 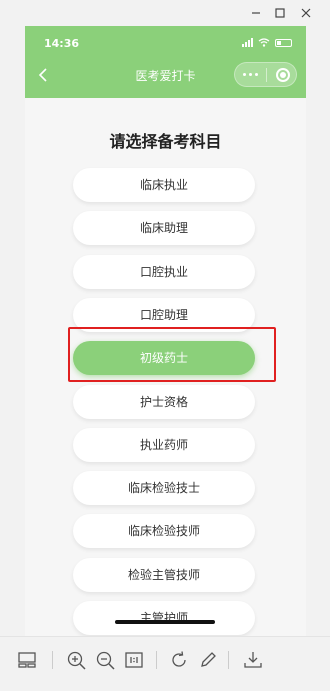 I want to click on zoom-out-icon, so click(x=105, y=660).